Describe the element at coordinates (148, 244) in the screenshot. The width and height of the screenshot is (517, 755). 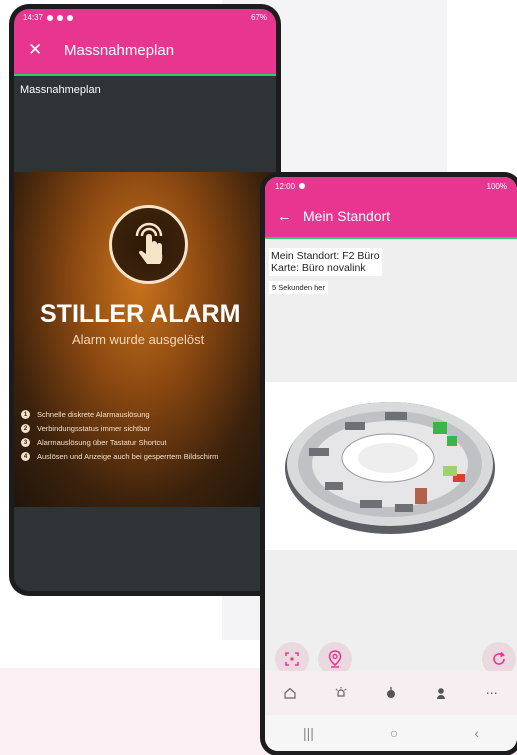
I see `alarm-touch-icon` at that location.